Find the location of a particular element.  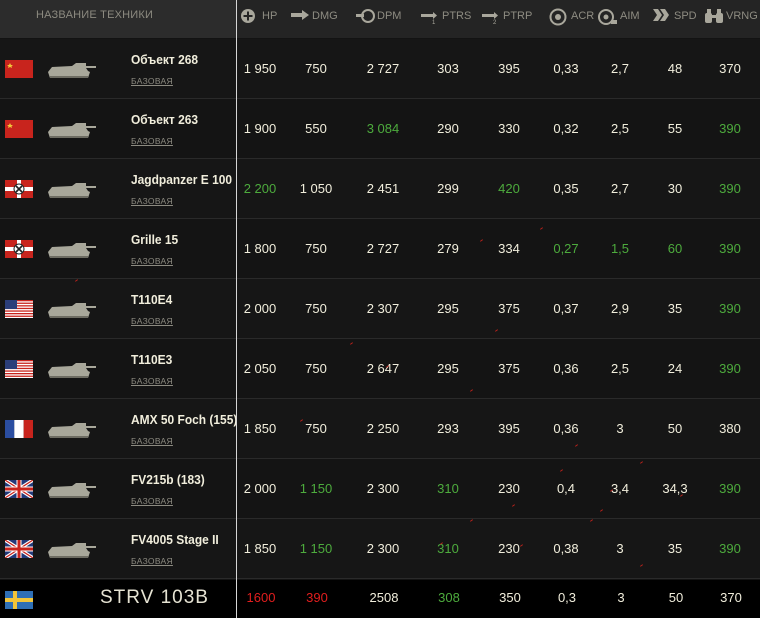

shell-2-penetration-icon: 2 is located at coordinates (490, 17).